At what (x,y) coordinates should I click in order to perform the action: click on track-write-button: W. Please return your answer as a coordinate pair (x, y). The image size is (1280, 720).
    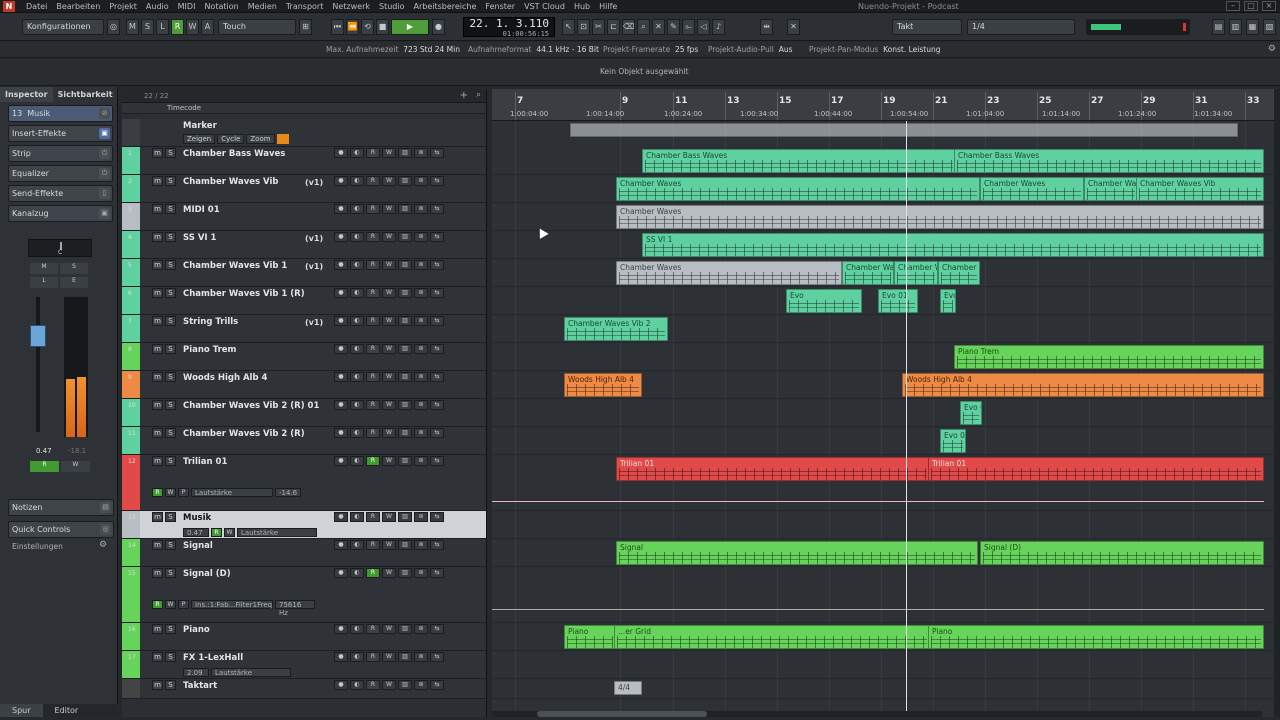
    Looking at the image, I should click on (229, 532).